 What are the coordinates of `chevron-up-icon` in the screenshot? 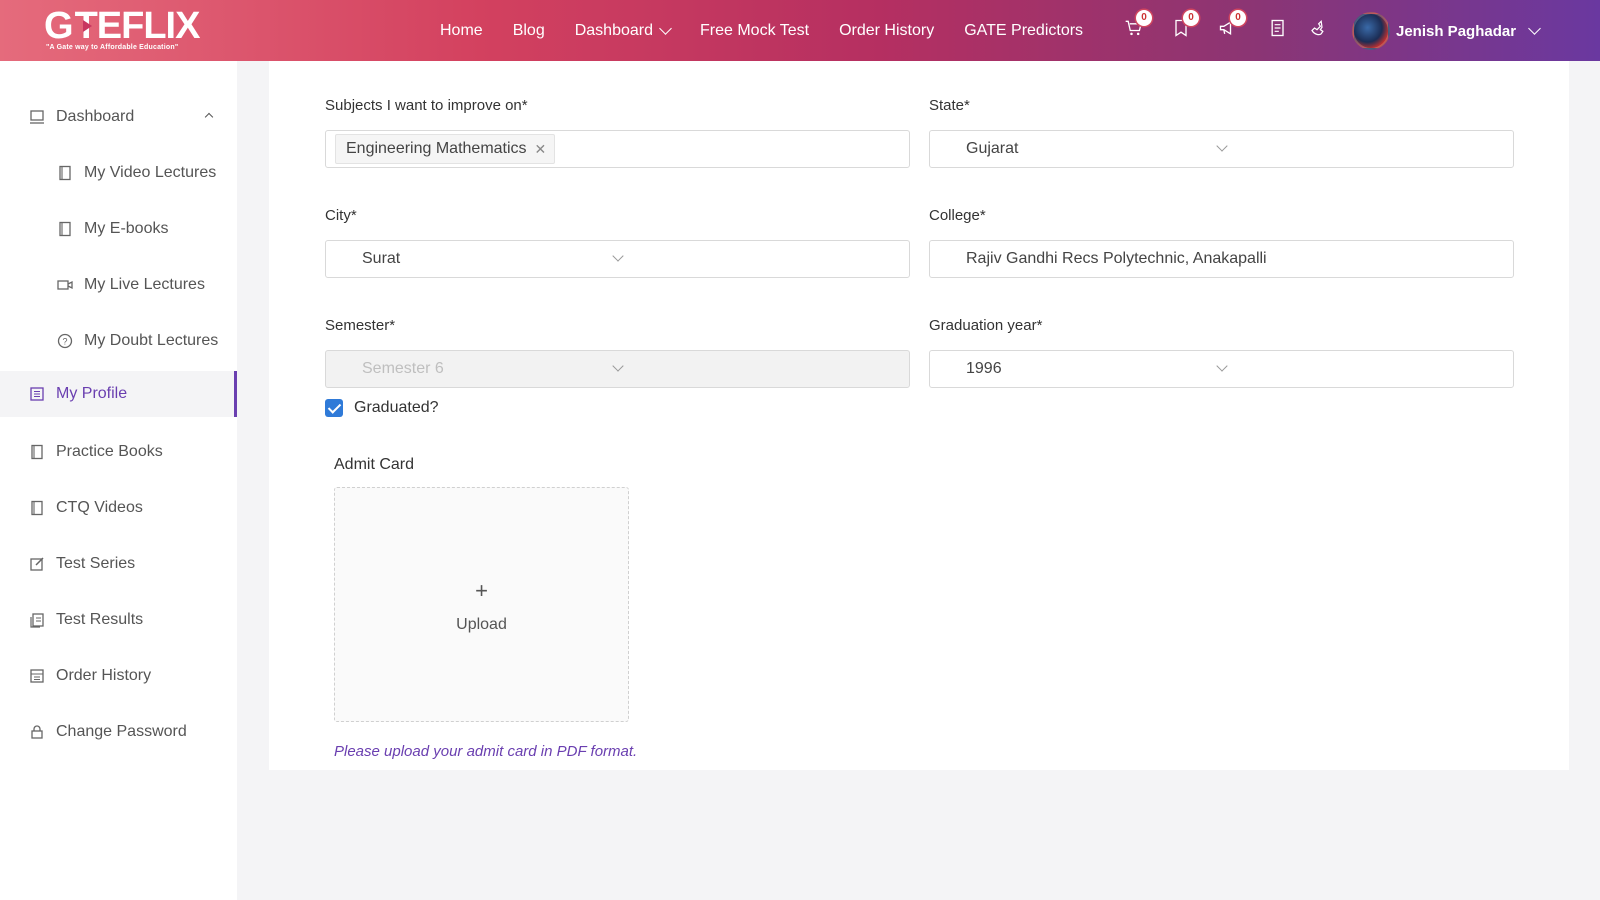 It's located at (209, 117).